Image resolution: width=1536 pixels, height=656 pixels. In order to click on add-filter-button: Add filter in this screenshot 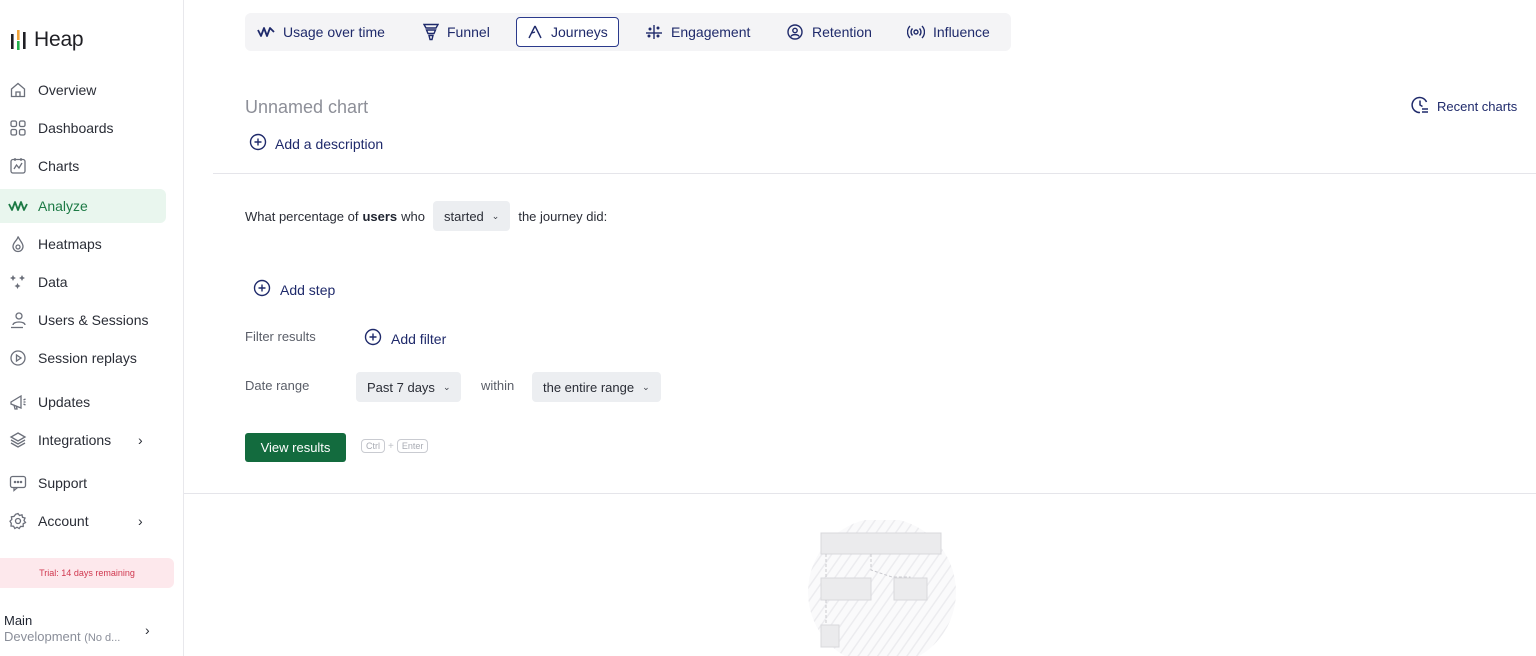, I will do `click(405, 338)`.